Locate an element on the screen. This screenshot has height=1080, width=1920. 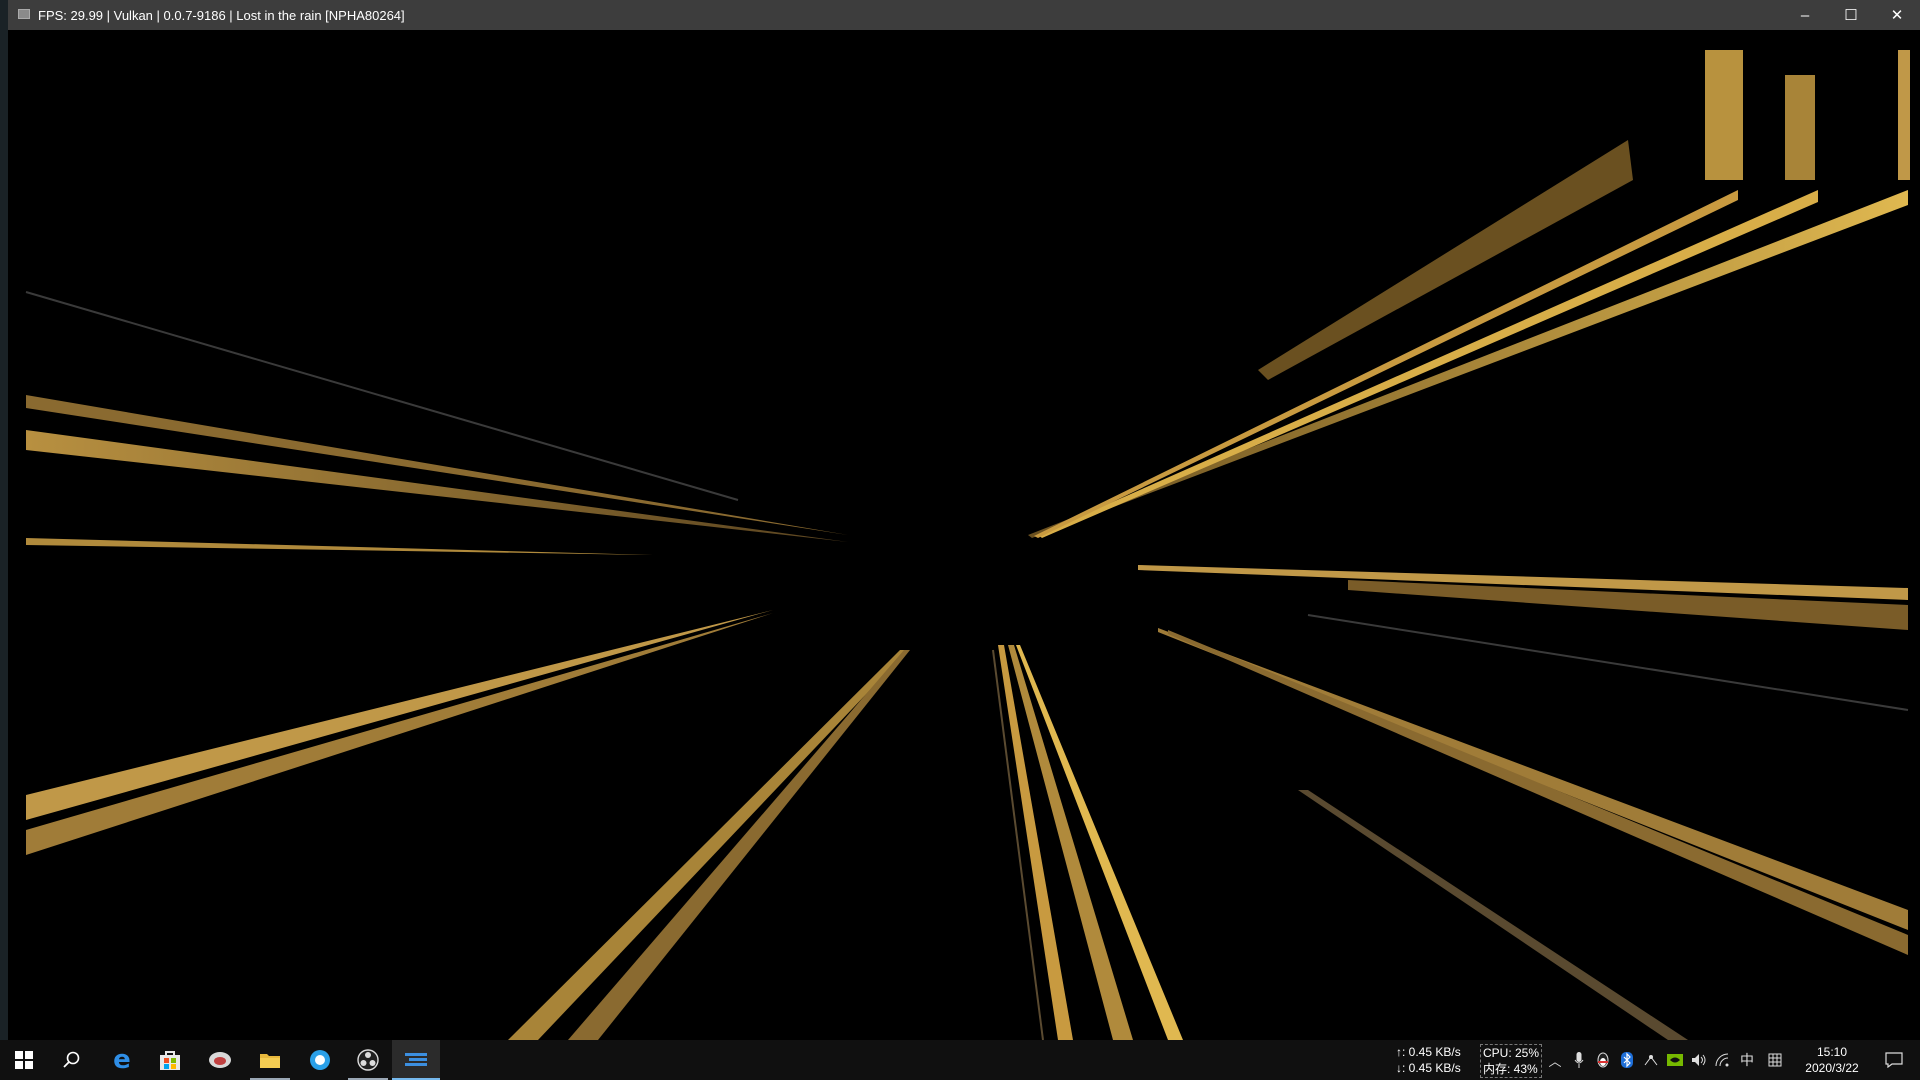
tray-microphone is located at coordinates (1579, 1060).